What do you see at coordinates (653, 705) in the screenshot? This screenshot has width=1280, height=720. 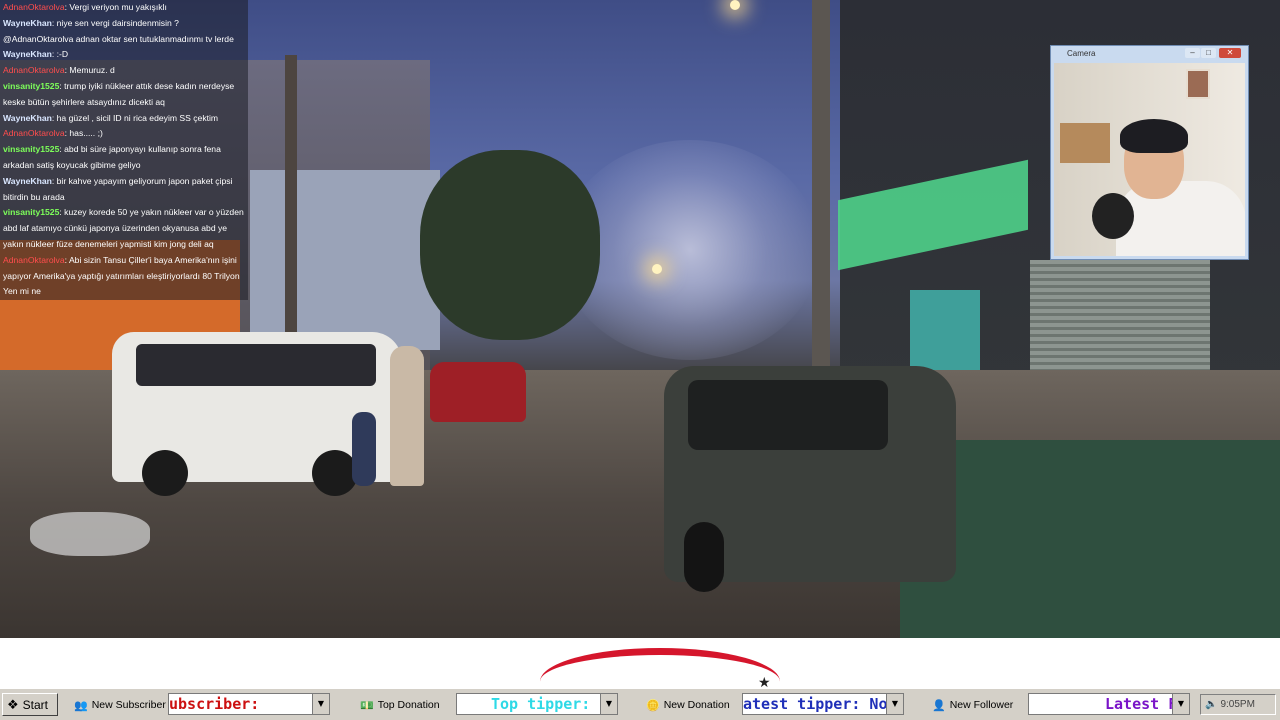 I see `coins-icon: 🪙` at bounding box center [653, 705].